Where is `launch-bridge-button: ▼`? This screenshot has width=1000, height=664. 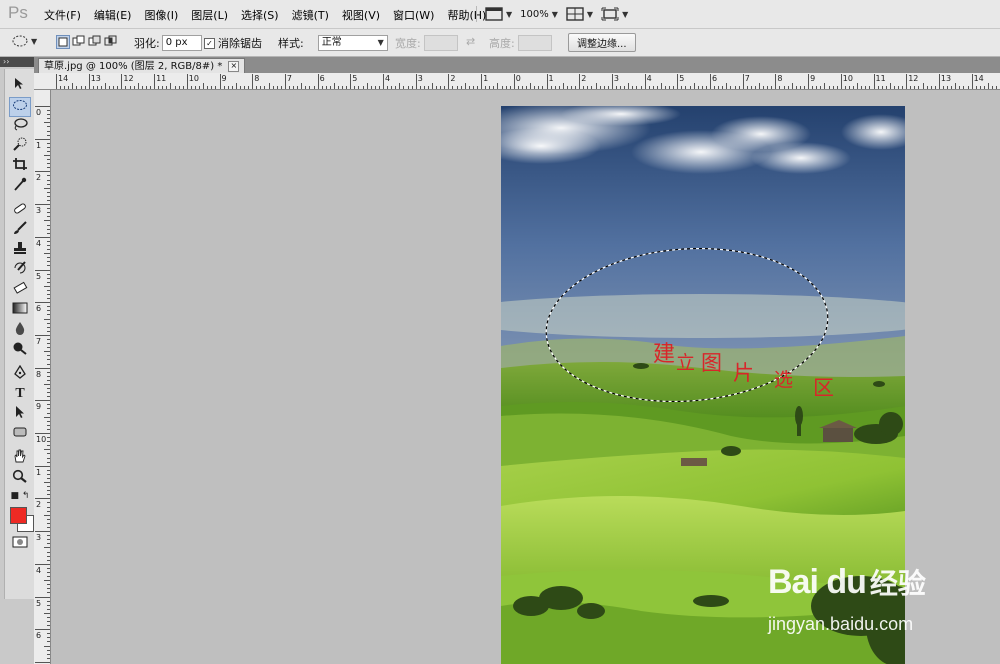 launch-bridge-button: ▼ is located at coordinates (498, 14).